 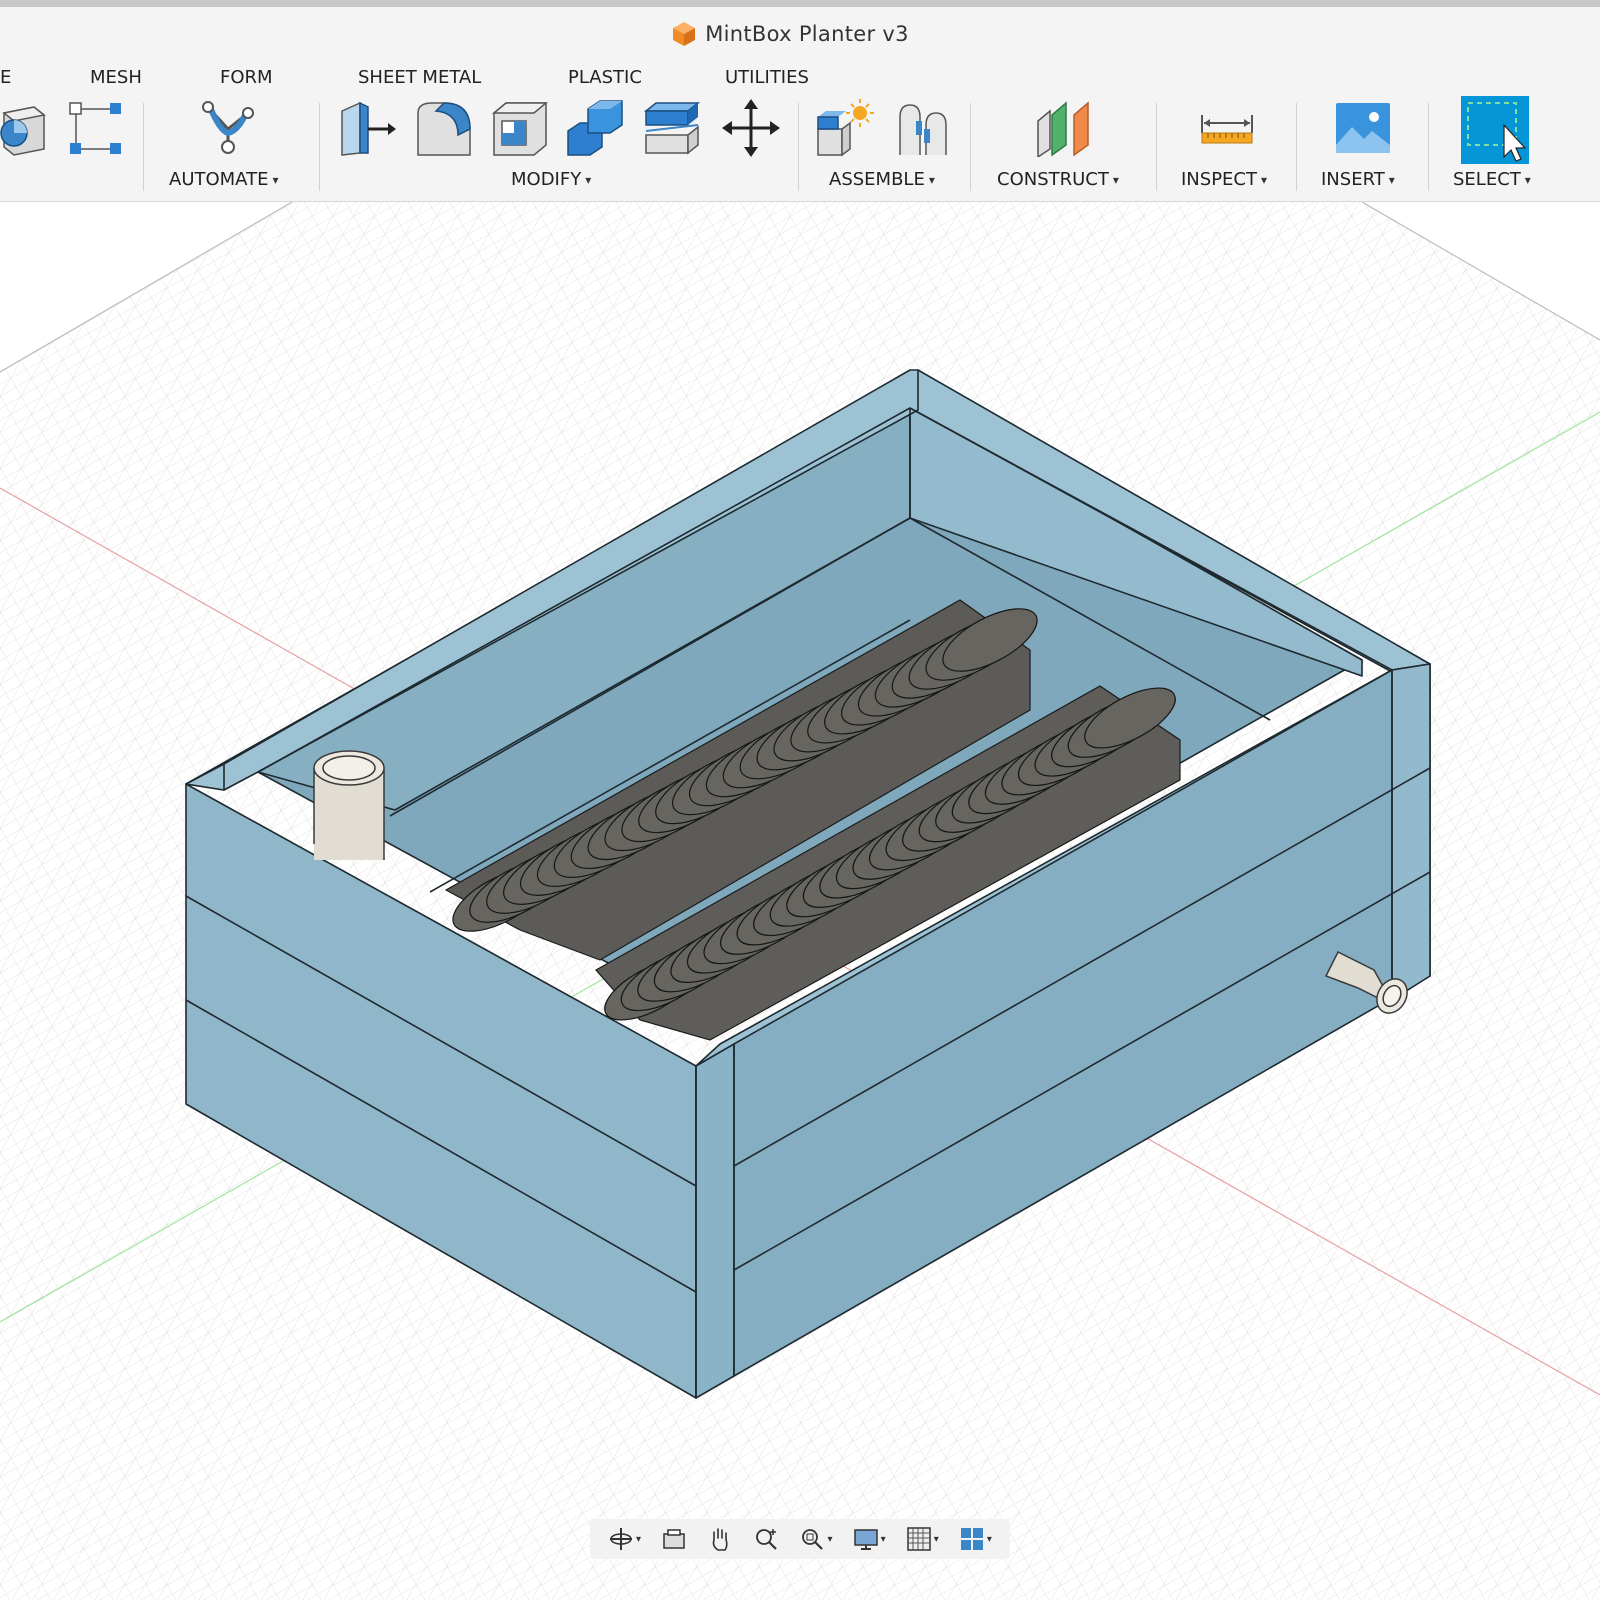 What do you see at coordinates (1358, 179) in the screenshot?
I see `insert-group-label: INSERT ▾` at bounding box center [1358, 179].